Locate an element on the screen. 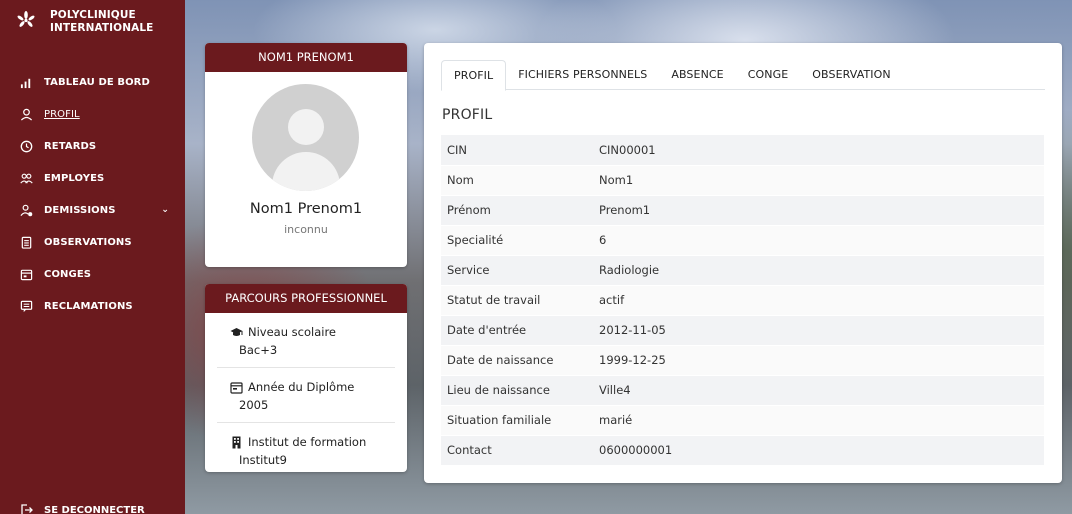 The image size is (1072, 514). building-icon is located at coordinates (236, 442).